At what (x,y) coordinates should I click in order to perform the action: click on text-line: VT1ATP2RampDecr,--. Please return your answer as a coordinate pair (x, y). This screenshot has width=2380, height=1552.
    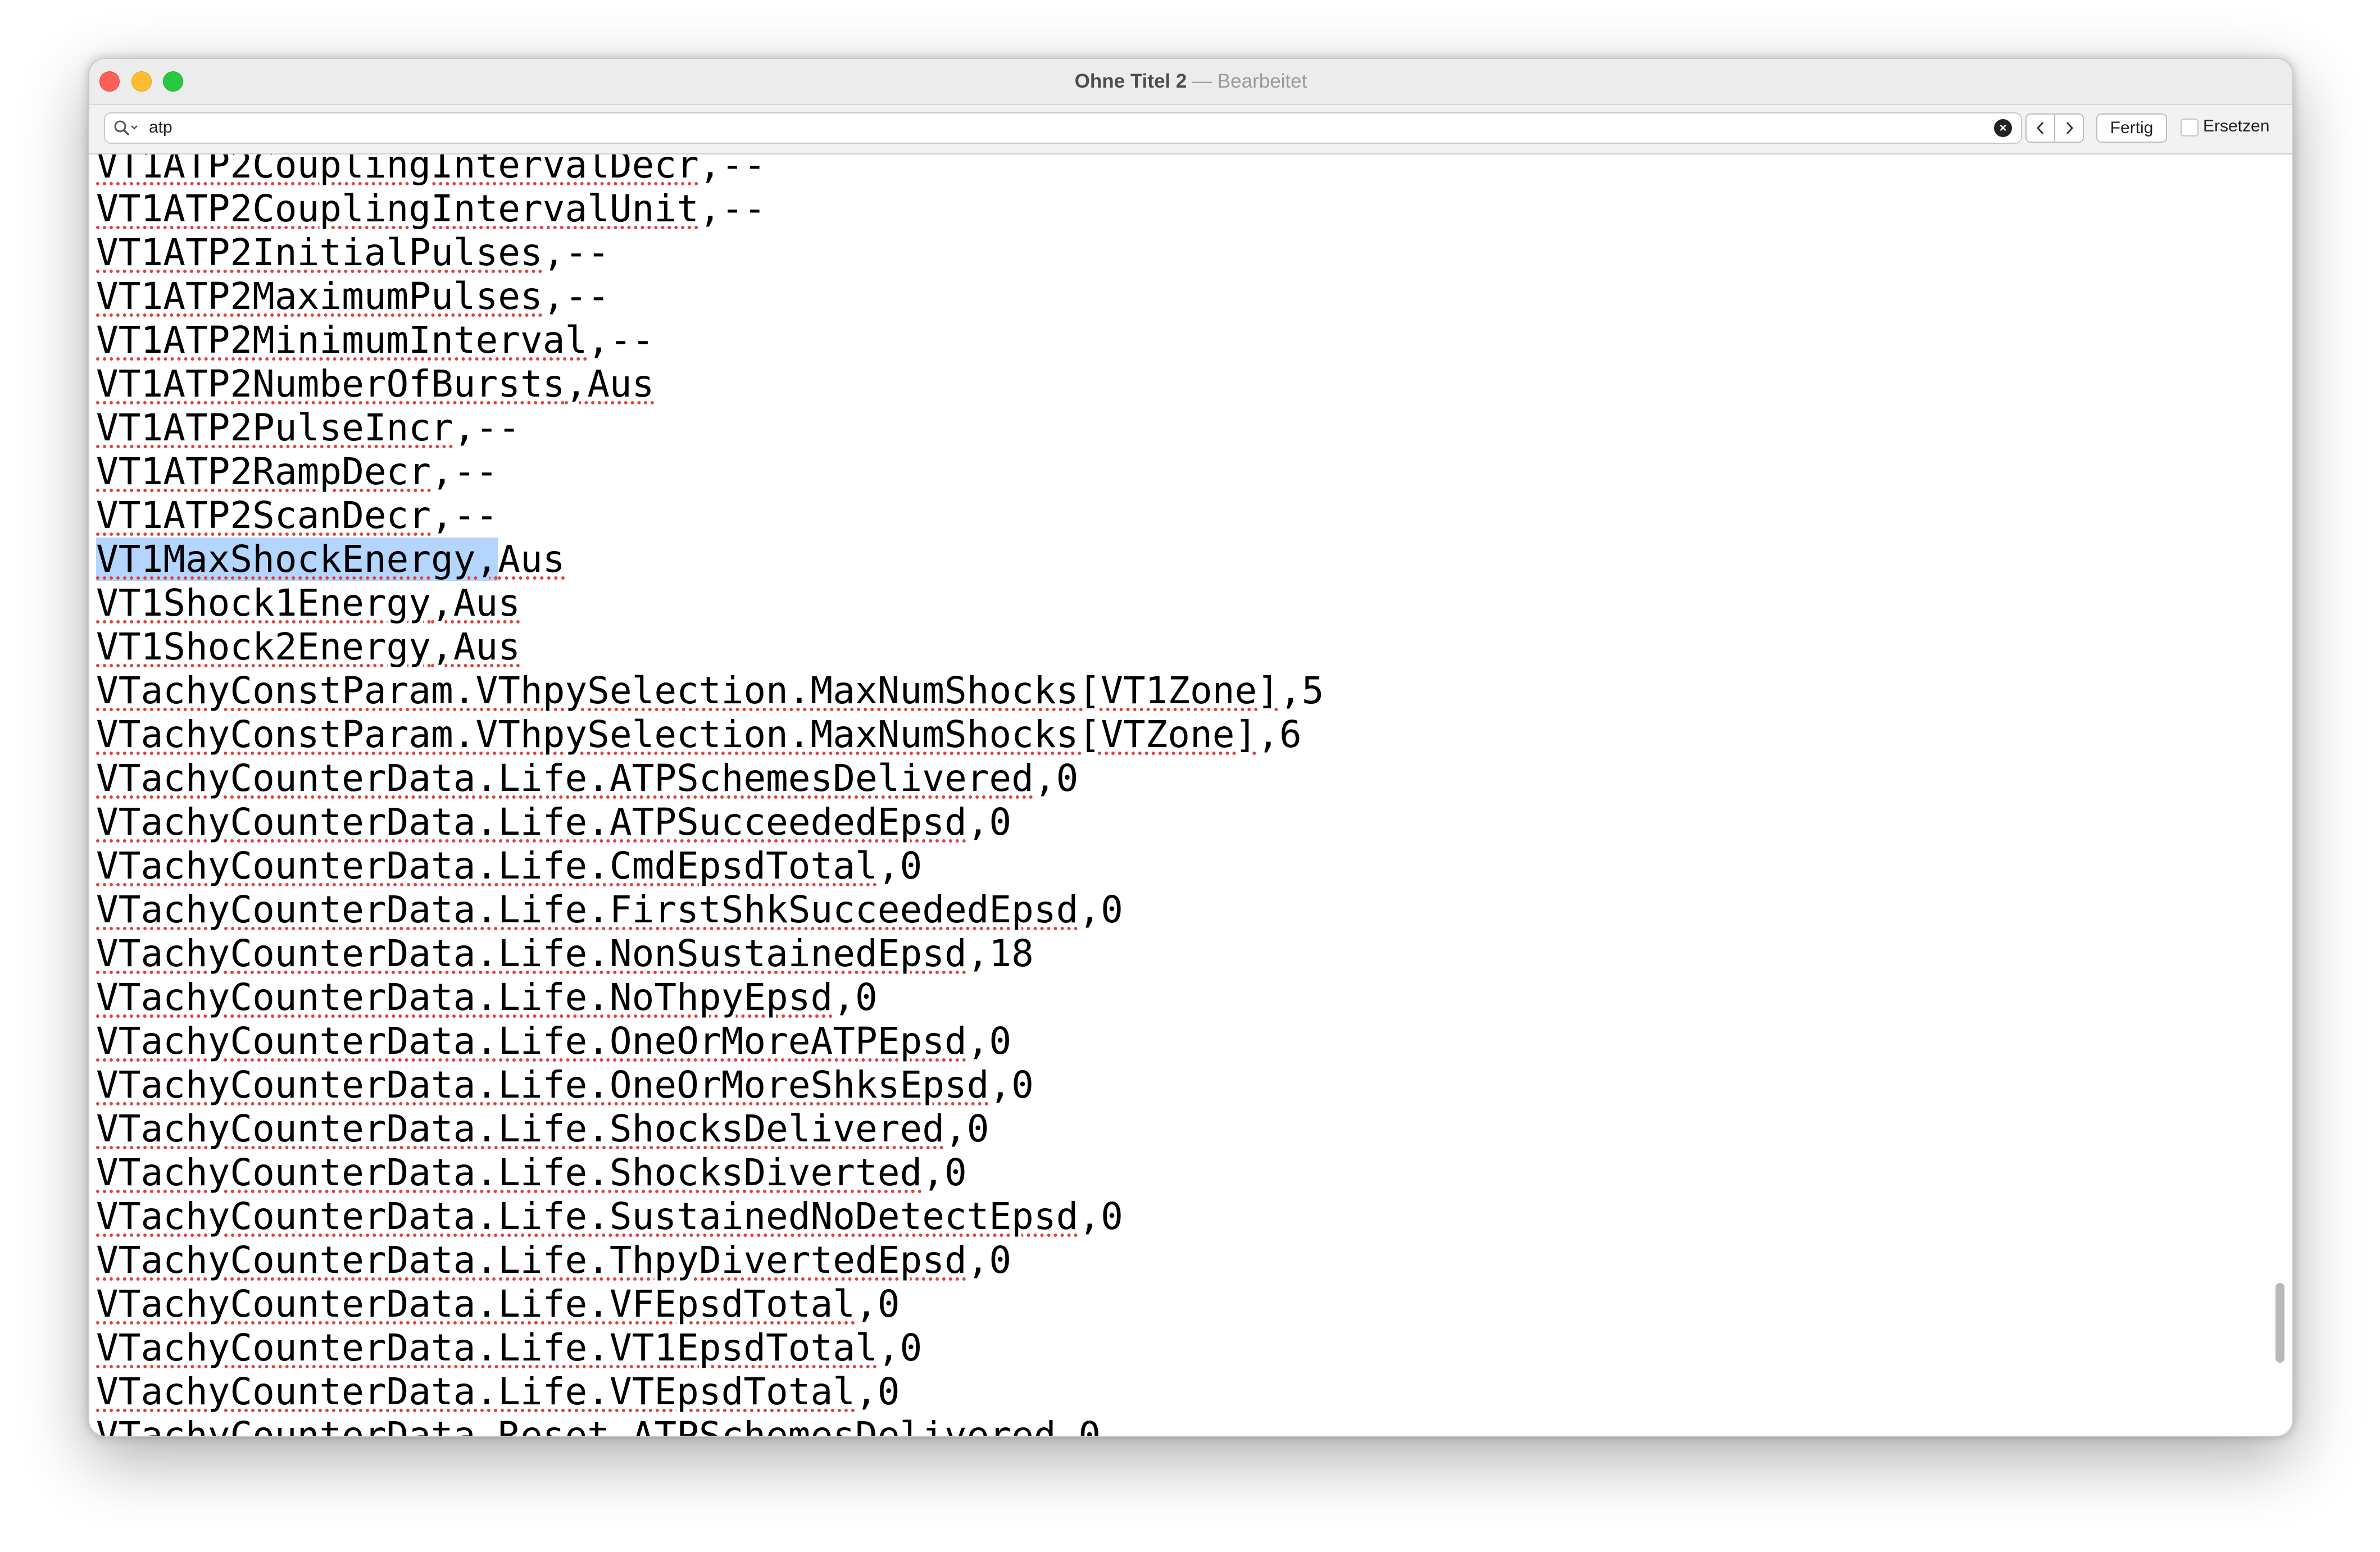
    Looking at the image, I should click on (1177, 472).